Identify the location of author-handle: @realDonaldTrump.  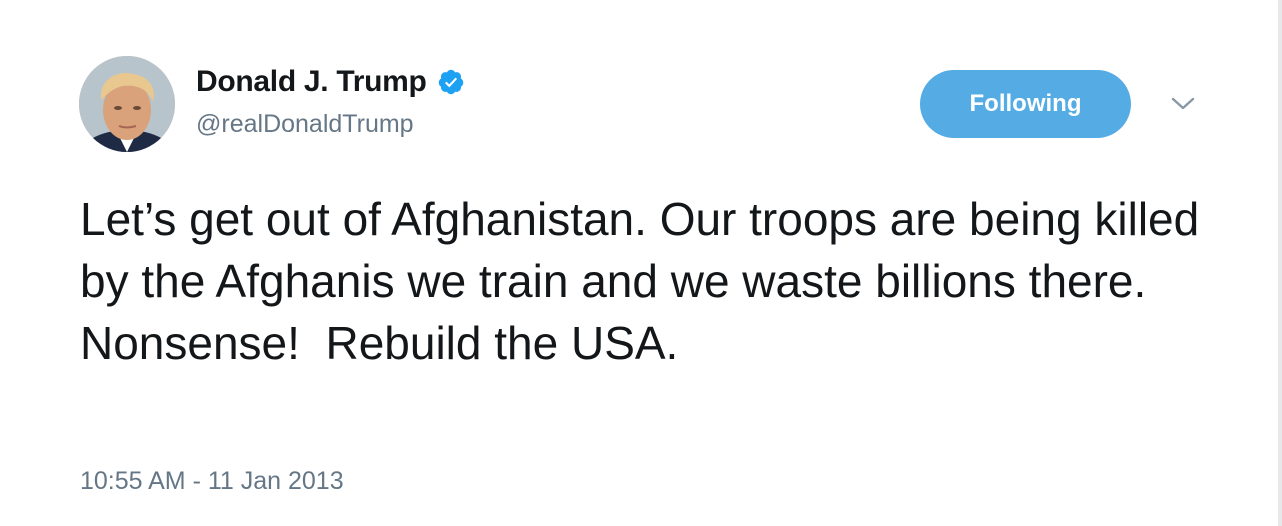
(305, 124).